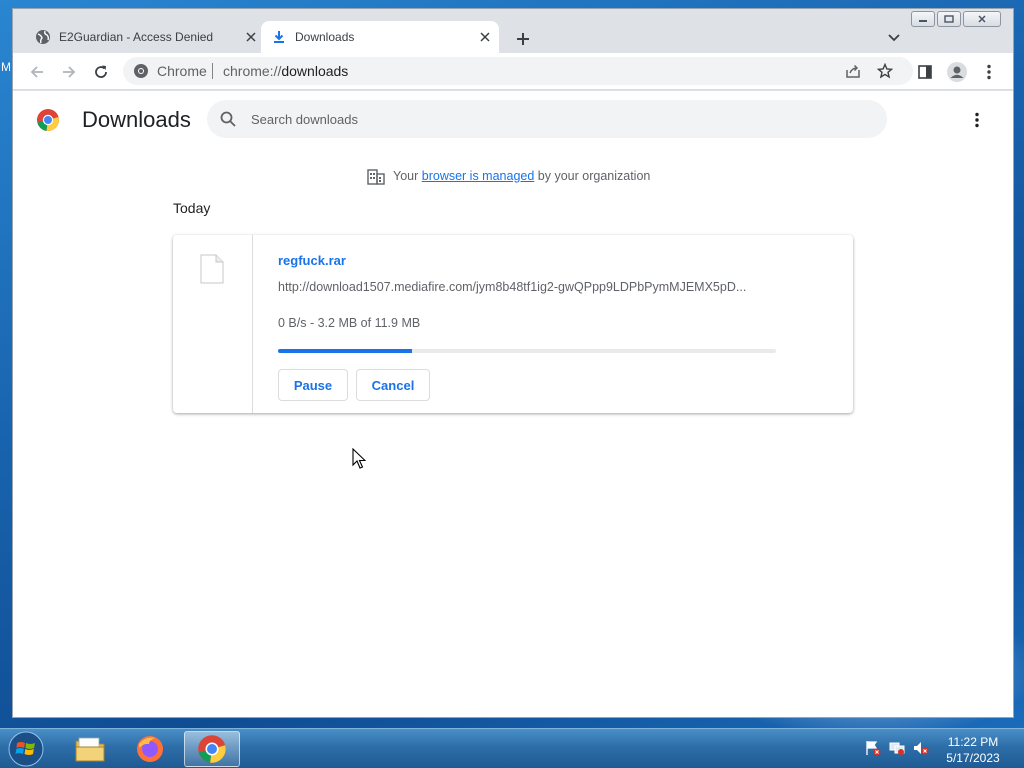 The image size is (1024, 768). Describe the element at coordinates (43, 37) in the screenshot. I see `globe-icon` at that location.